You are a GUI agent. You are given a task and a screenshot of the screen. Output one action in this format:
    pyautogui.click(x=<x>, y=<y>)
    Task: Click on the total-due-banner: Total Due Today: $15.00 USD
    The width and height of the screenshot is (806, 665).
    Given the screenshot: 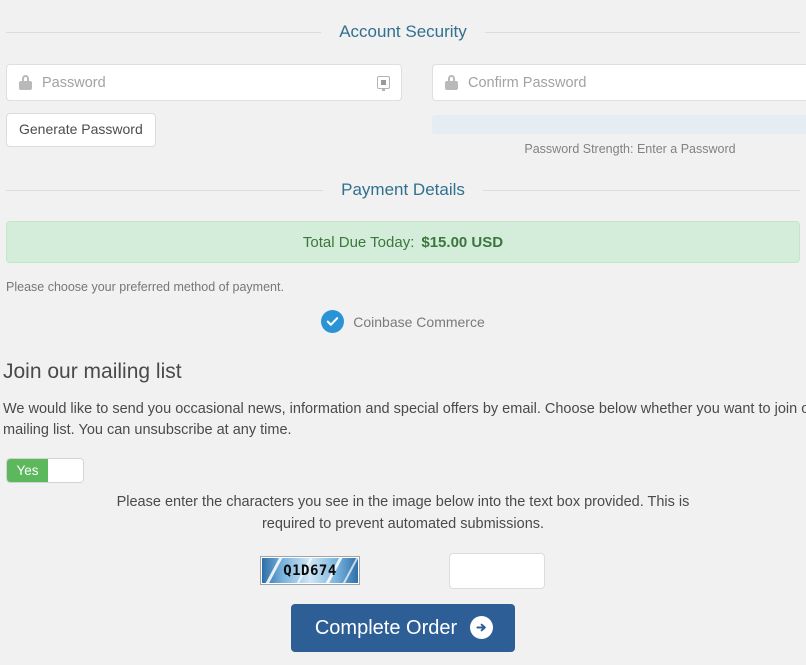 What is the action you would take?
    pyautogui.click(x=403, y=242)
    